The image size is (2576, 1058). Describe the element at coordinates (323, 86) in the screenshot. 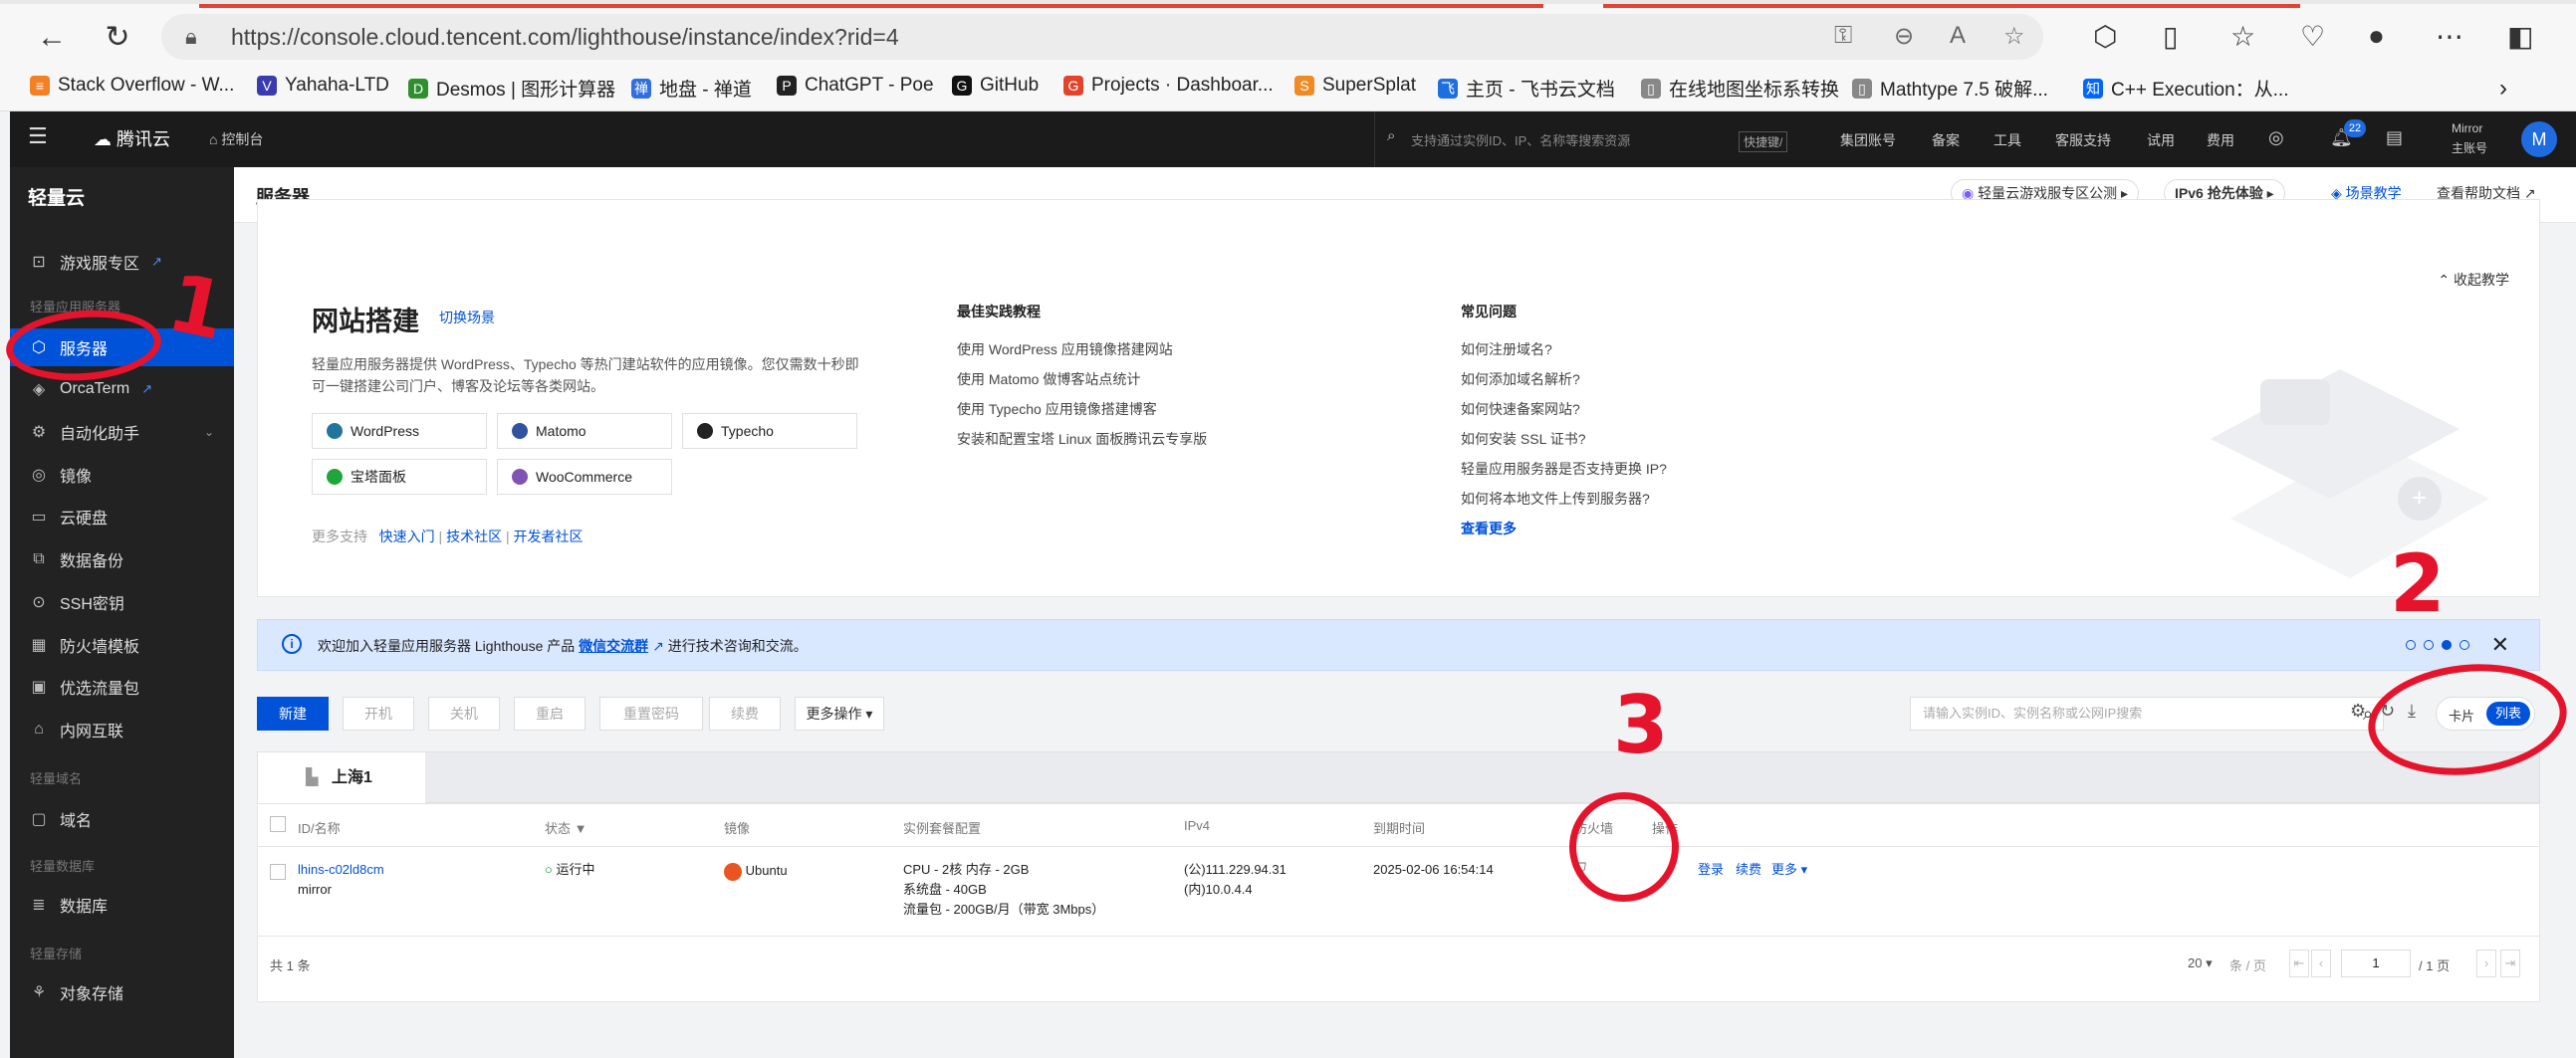

I see `bookmark: V Yahaha-LTD` at that location.